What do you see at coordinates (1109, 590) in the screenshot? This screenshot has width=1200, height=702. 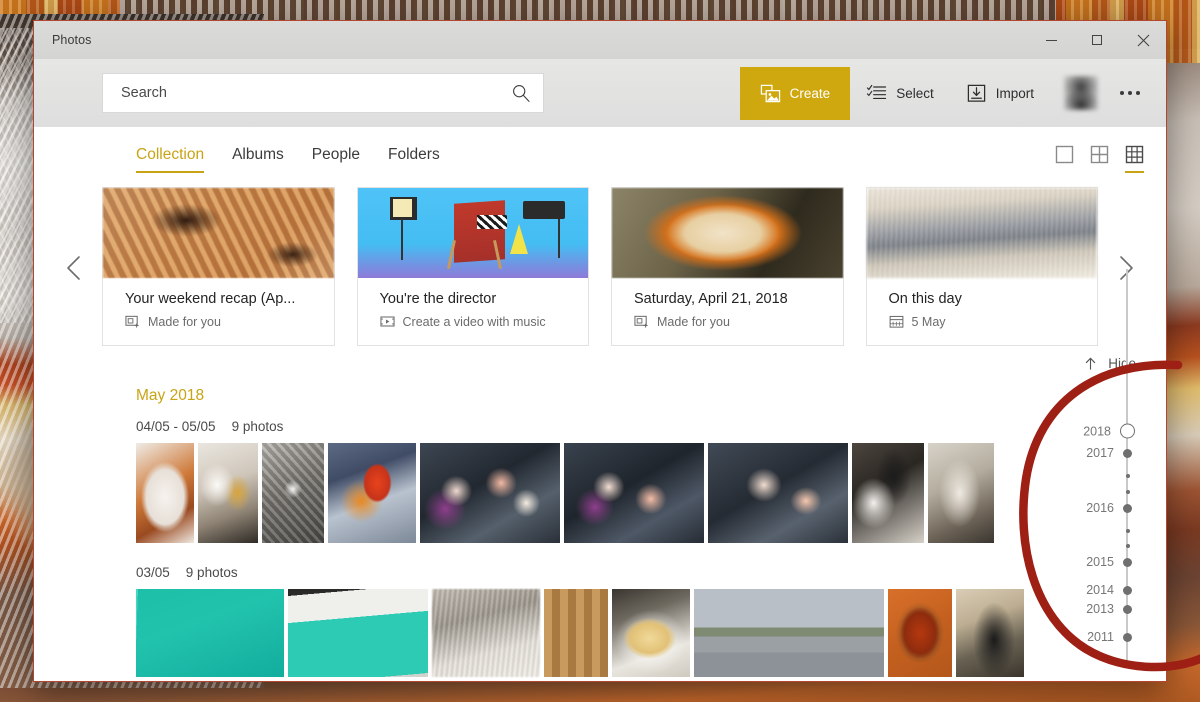 I see `timeline-year-2014: 2014` at bounding box center [1109, 590].